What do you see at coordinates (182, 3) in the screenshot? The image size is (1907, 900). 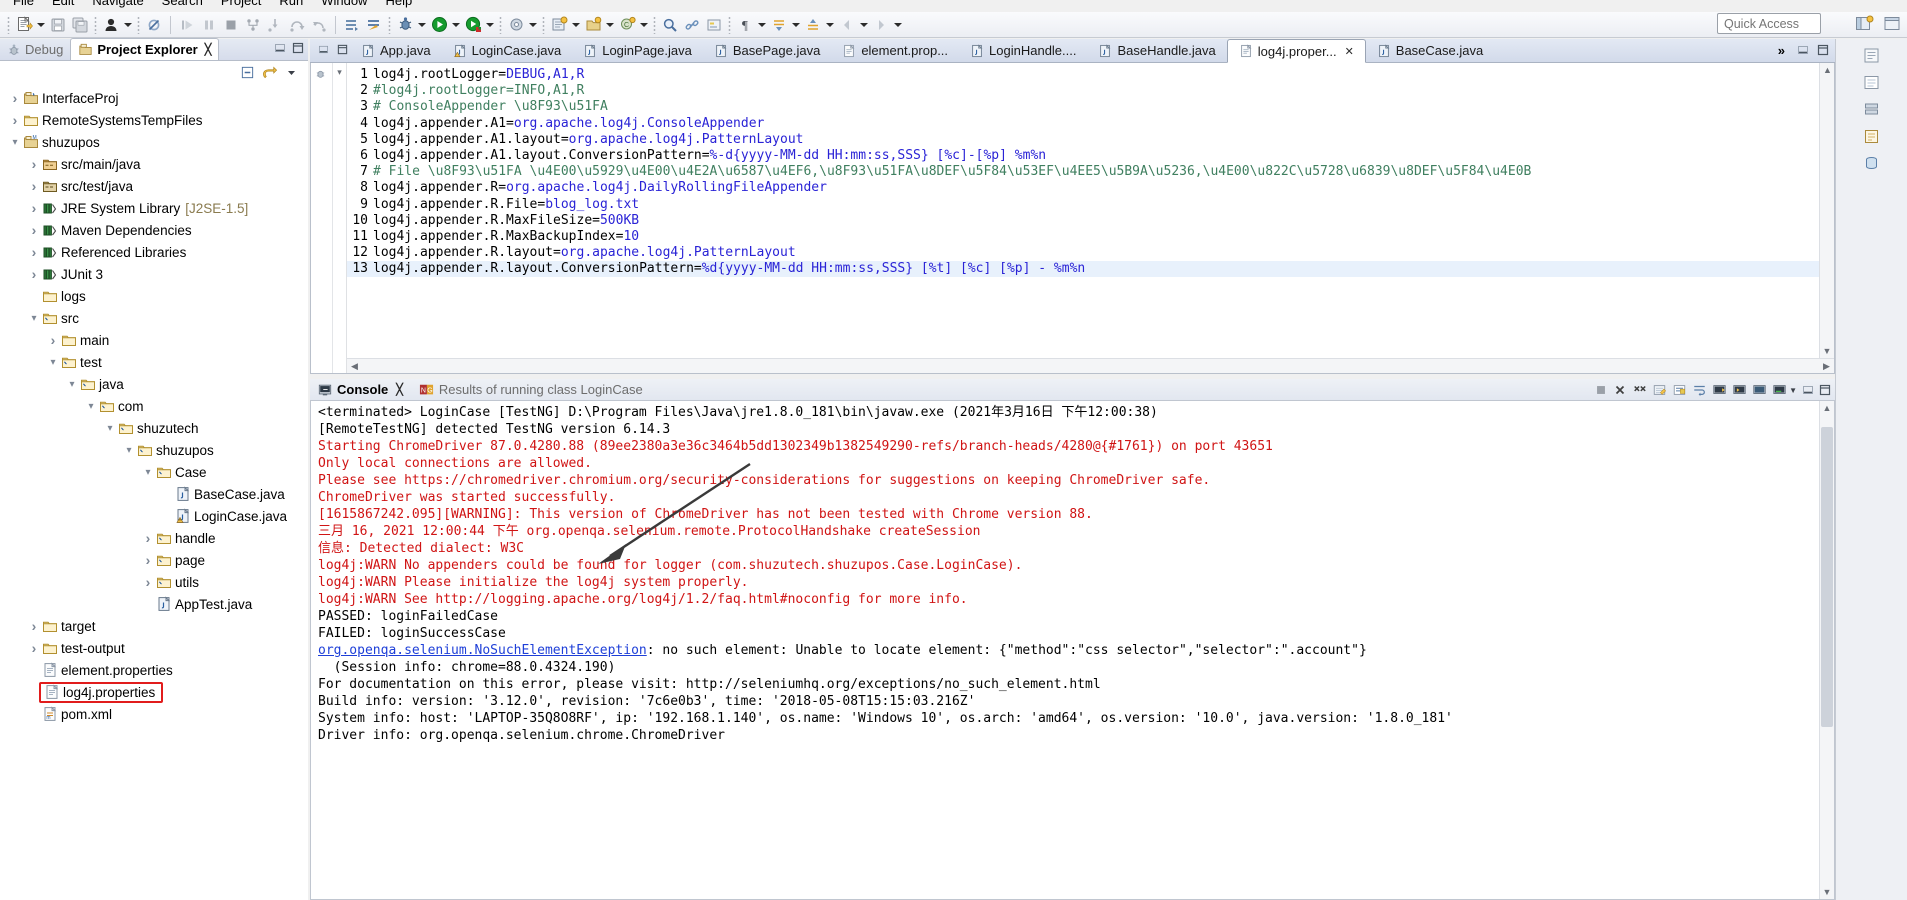 I see `menu-item-search: Search` at bounding box center [182, 3].